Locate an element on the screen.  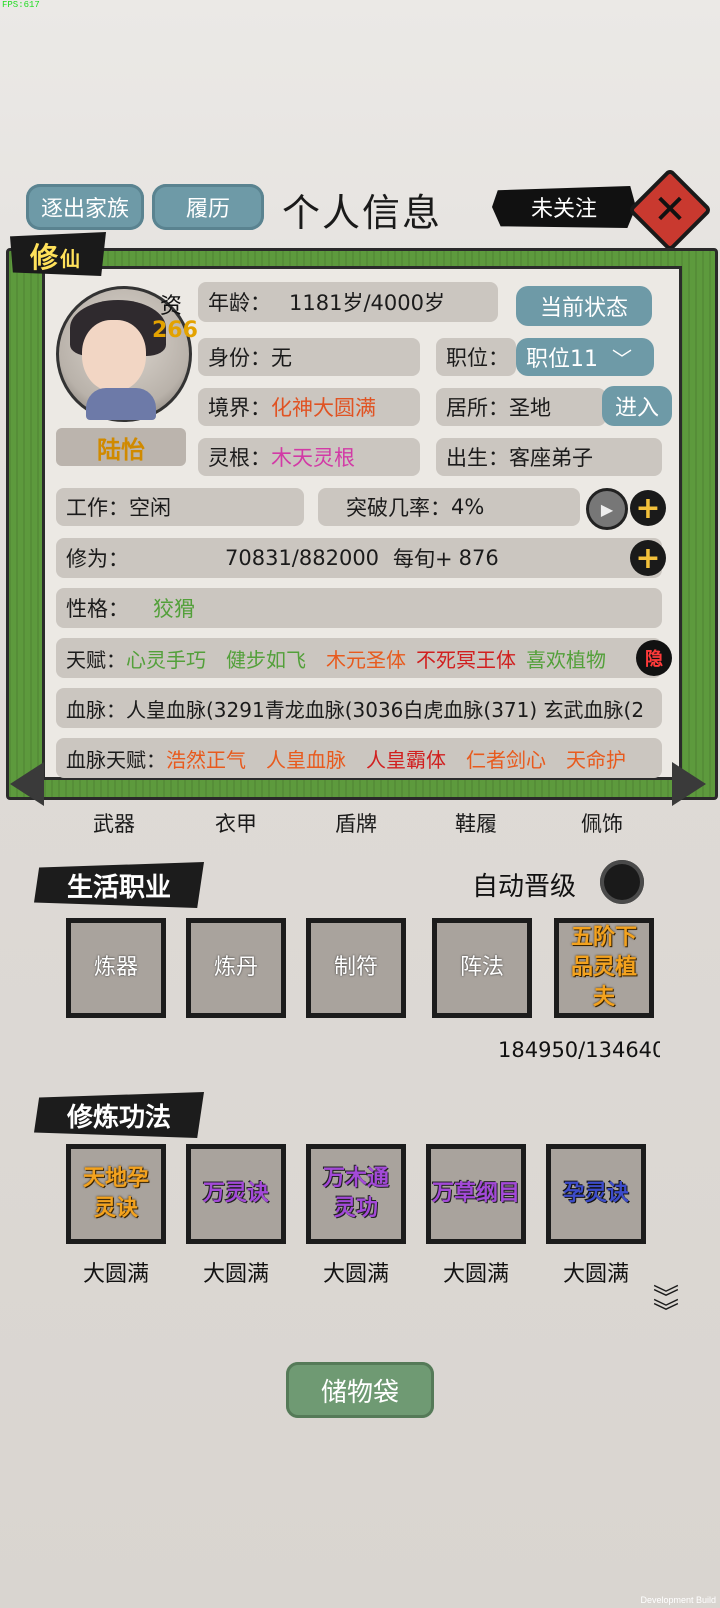
technique-slot: 万草纲目 is located at coordinates (476, 1194).